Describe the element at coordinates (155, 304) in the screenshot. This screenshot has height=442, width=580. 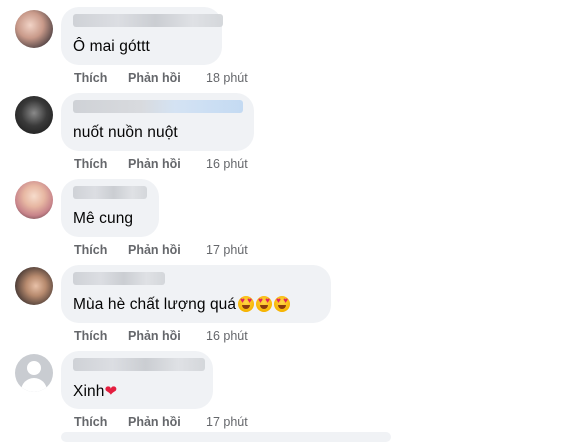
I see `comment-text: Mùa hè chất lượng quá` at that location.